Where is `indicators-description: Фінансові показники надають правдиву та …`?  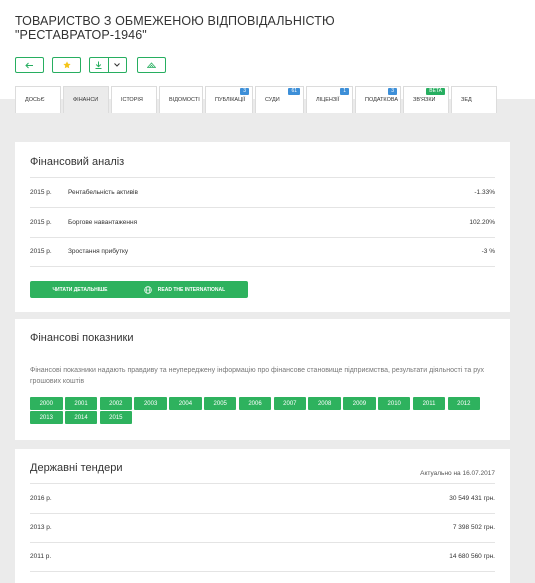
indicators-description: Фінансові показники надають правдиву та … is located at coordinates (257, 376).